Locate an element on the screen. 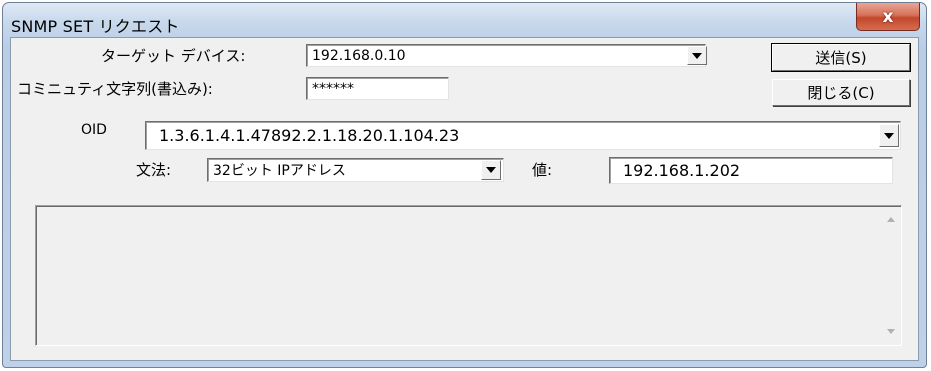 This screenshot has width=931, height=371. syntax-value: 32ビット IPアドレス is located at coordinates (279, 171).